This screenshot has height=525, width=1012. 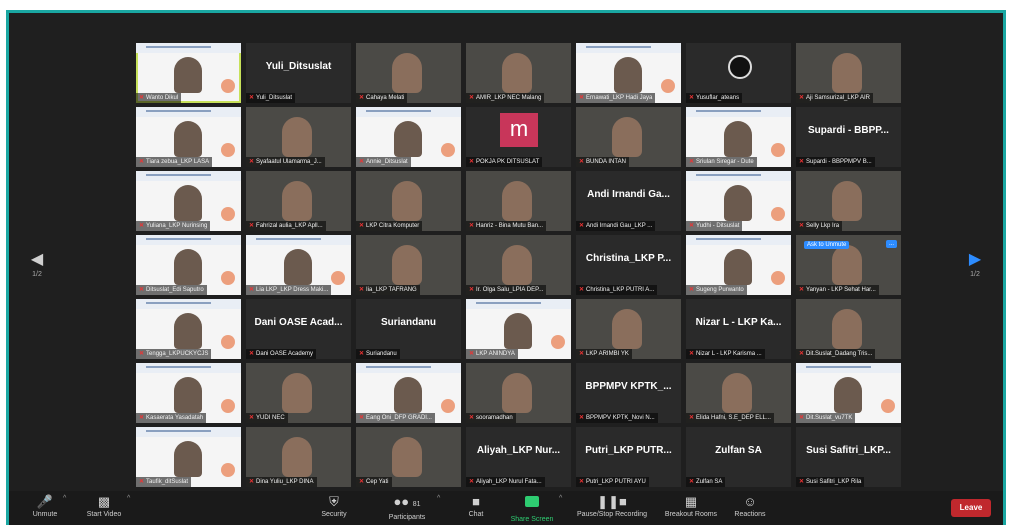 I want to click on participant-name-label: ✕ Taufik_ditSuslat, so click(x=164, y=482).